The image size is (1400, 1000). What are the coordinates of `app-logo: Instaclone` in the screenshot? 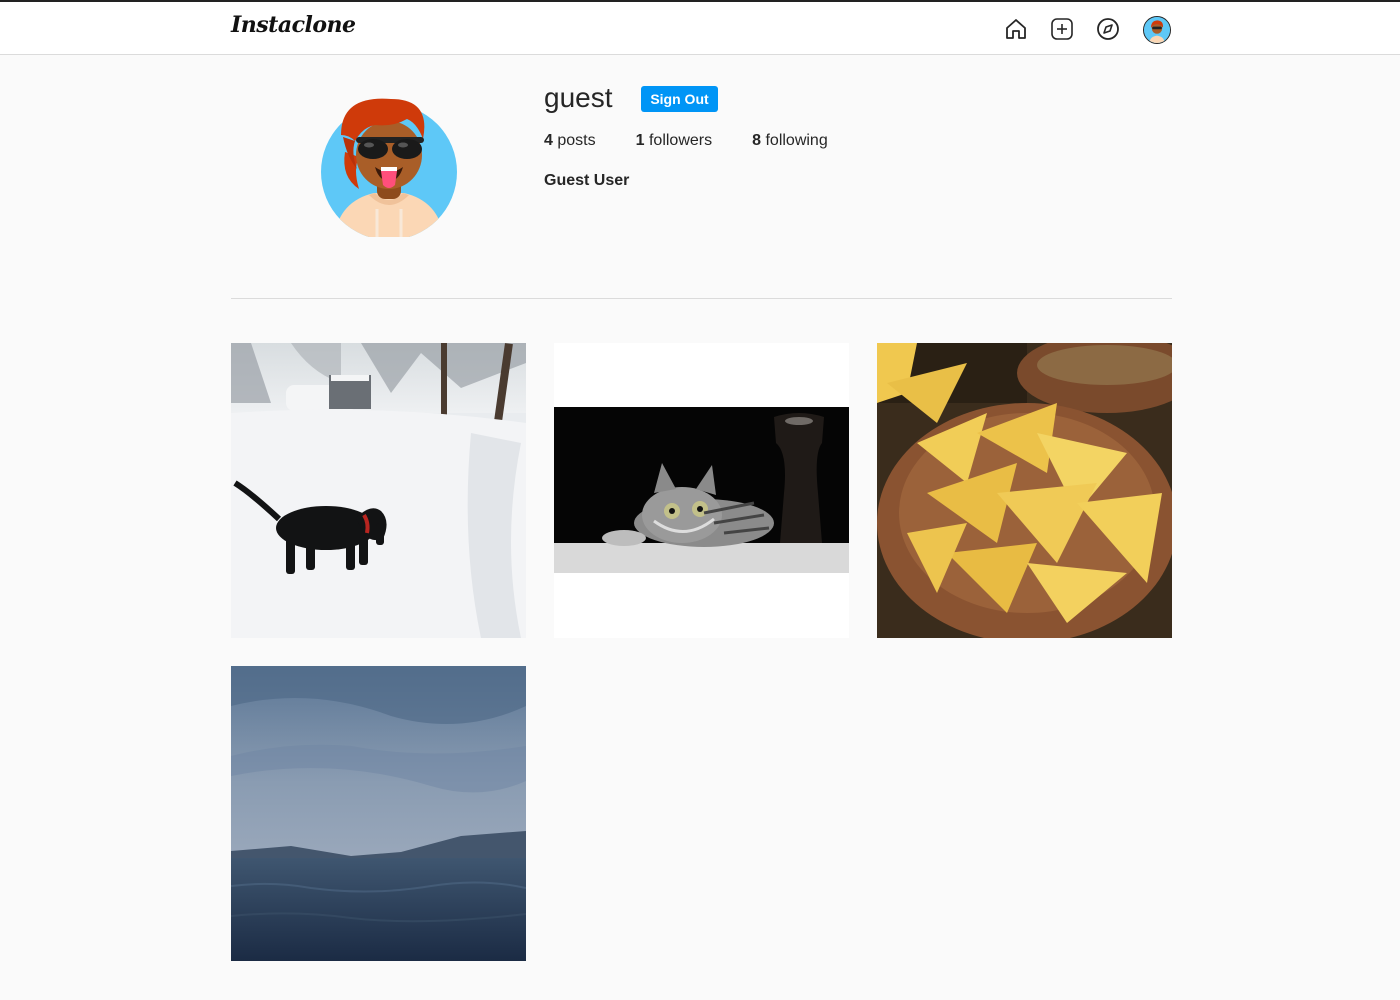 It's located at (293, 25).